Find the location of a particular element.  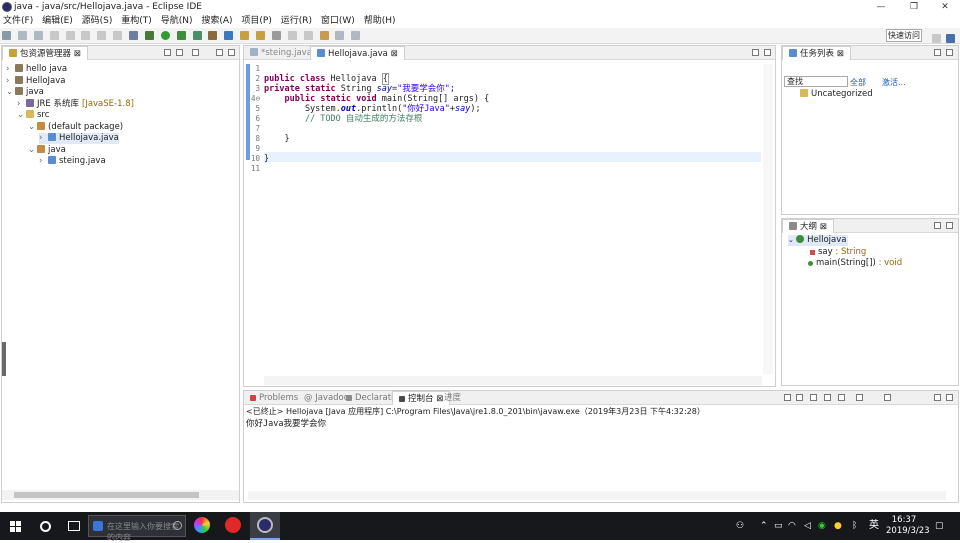

save-icon is located at coordinates (22, 35).